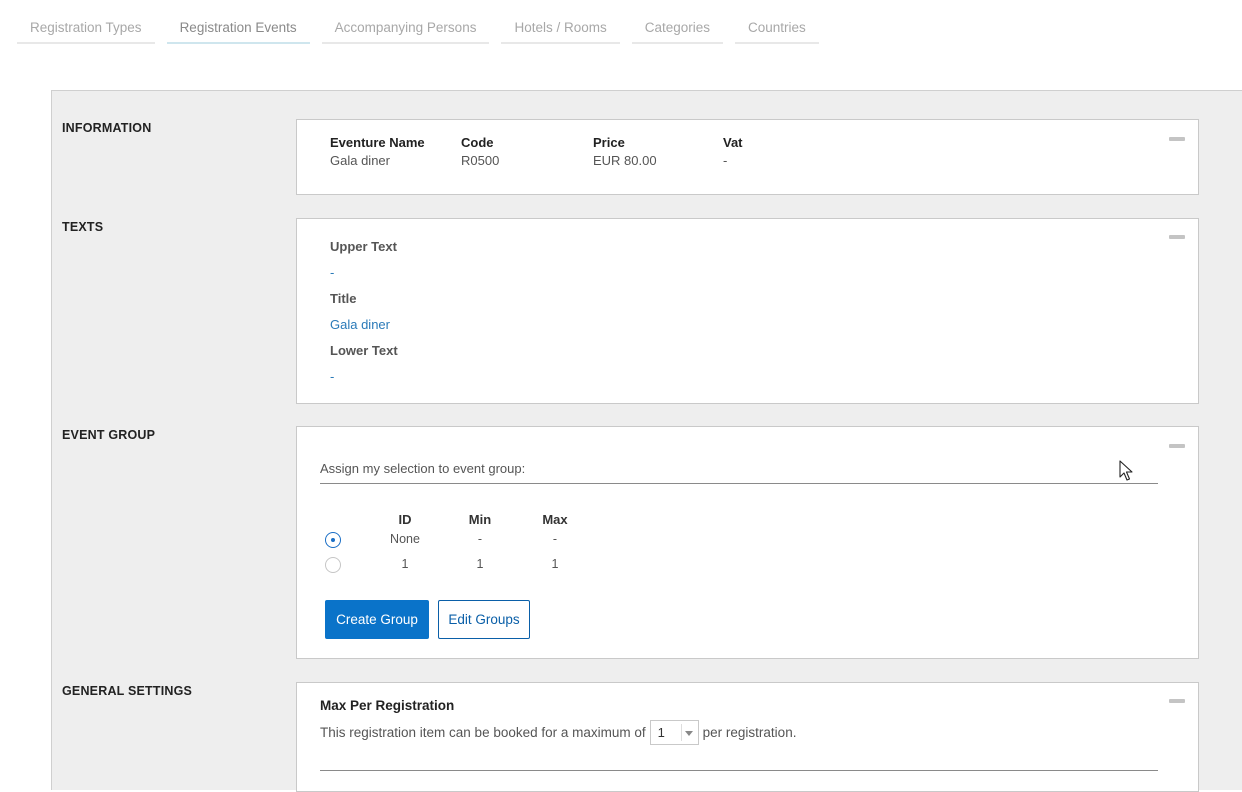 This screenshot has width=1242, height=792. I want to click on max-per-registration-select: 1, so click(674, 732).